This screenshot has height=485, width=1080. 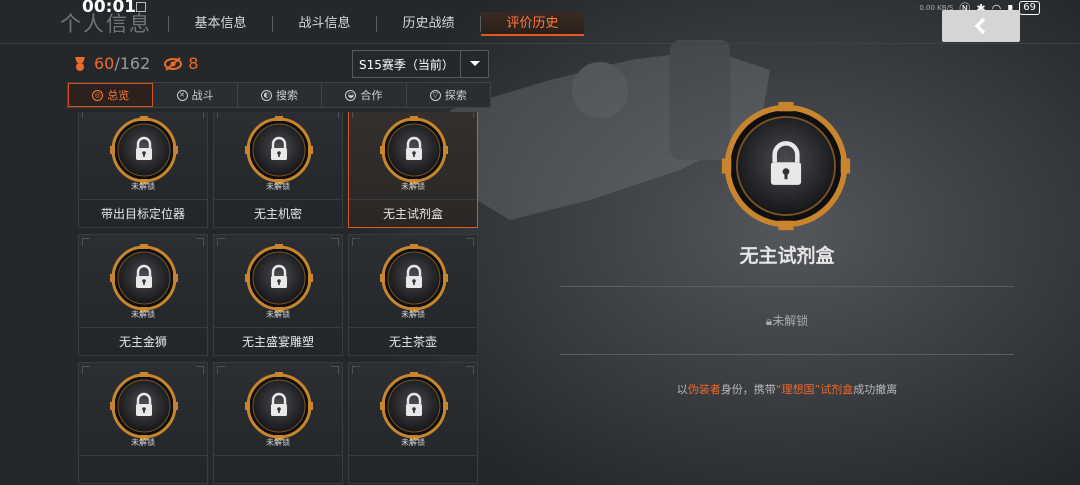 What do you see at coordinates (787, 256) in the screenshot?
I see `detail-title: 无主试剂盒` at bounding box center [787, 256].